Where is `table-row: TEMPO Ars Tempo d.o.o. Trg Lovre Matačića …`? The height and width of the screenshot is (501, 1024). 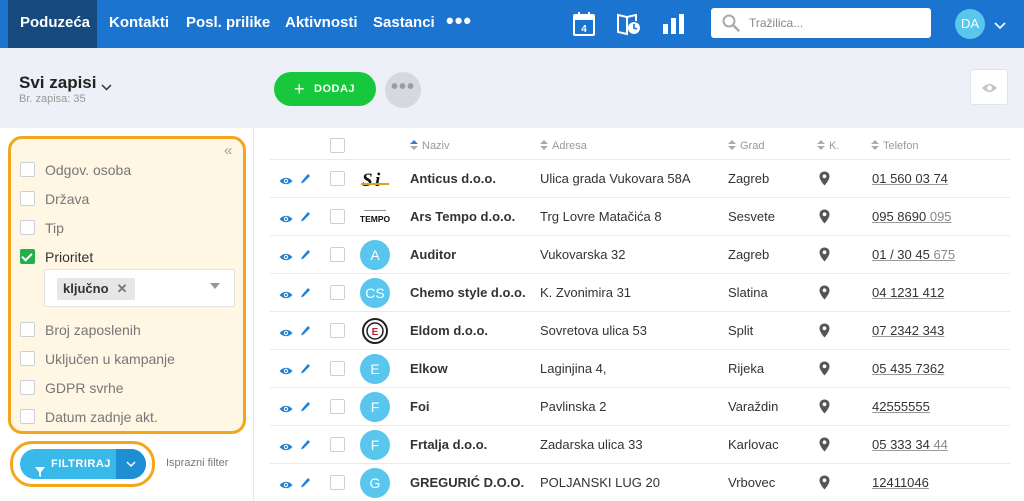 table-row: TEMPO Ars Tempo d.o.o. Trg Lovre Matačića … is located at coordinates (640, 217).